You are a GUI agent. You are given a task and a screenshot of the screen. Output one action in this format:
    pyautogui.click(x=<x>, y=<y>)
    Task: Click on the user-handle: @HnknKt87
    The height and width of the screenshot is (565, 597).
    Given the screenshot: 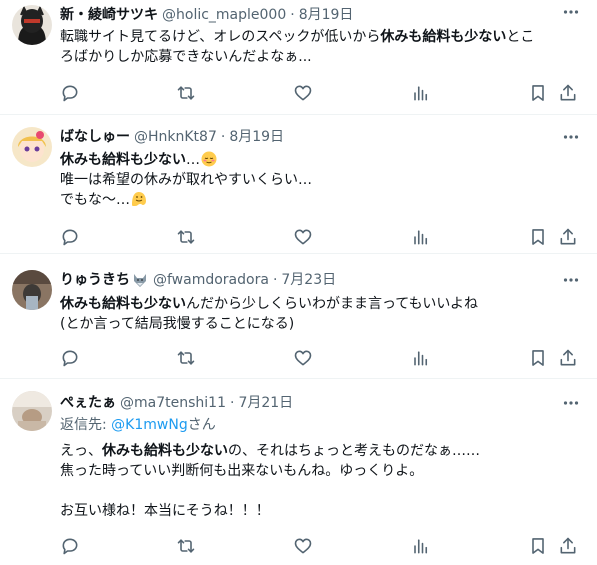 What is the action you would take?
    pyautogui.click(x=175, y=137)
    